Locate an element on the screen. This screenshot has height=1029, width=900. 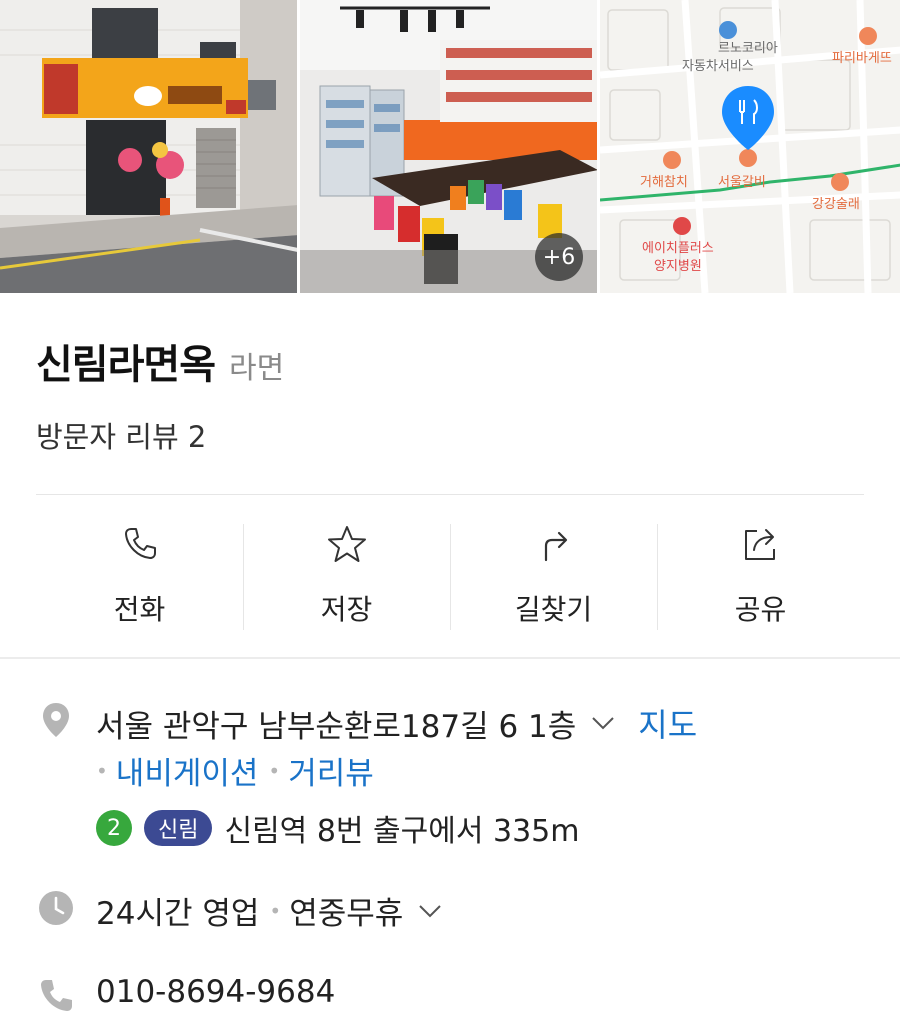
map-label: 강강술래 is located at coordinates (836, 204).